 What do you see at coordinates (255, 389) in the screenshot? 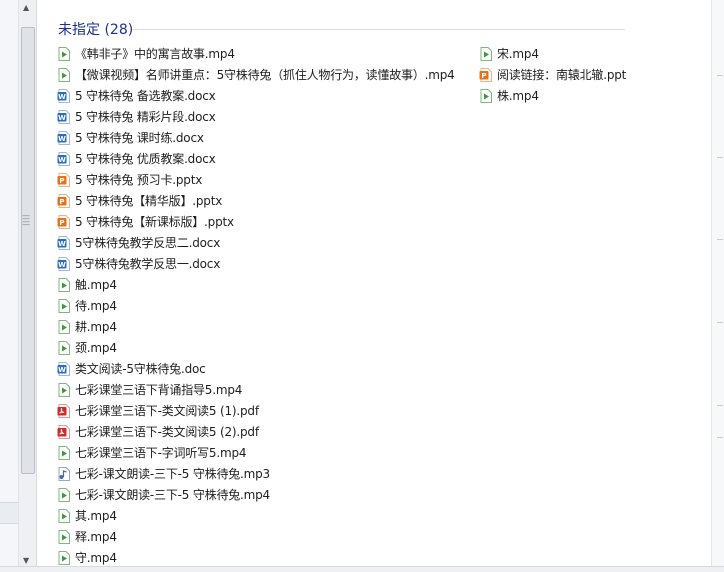
I see `file-item: 七彩课堂三语下背诵指导5.mp4` at bounding box center [255, 389].